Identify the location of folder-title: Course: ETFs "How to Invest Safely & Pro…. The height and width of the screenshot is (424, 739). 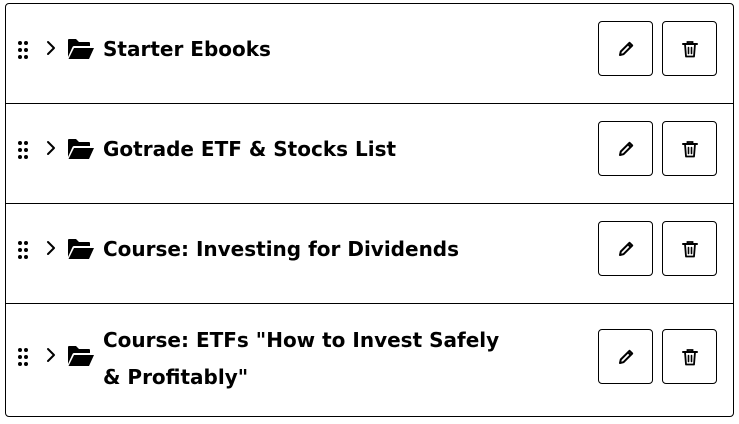
(301, 358).